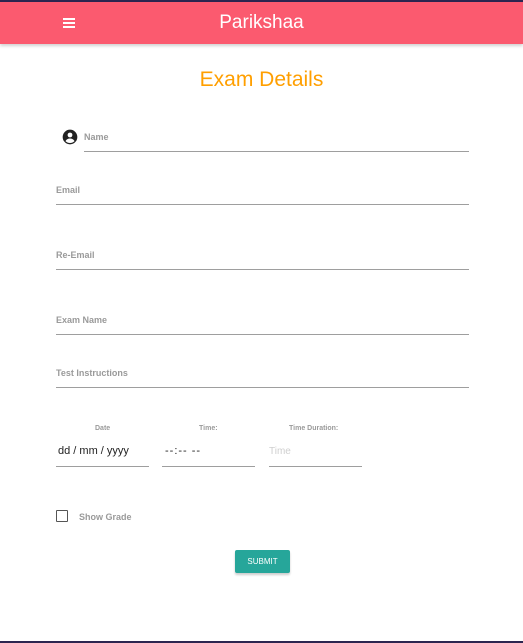  What do you see at coordinates (96, 137) in the screenshot?
I see `name-label: Name` at bounding box center [96, 137].